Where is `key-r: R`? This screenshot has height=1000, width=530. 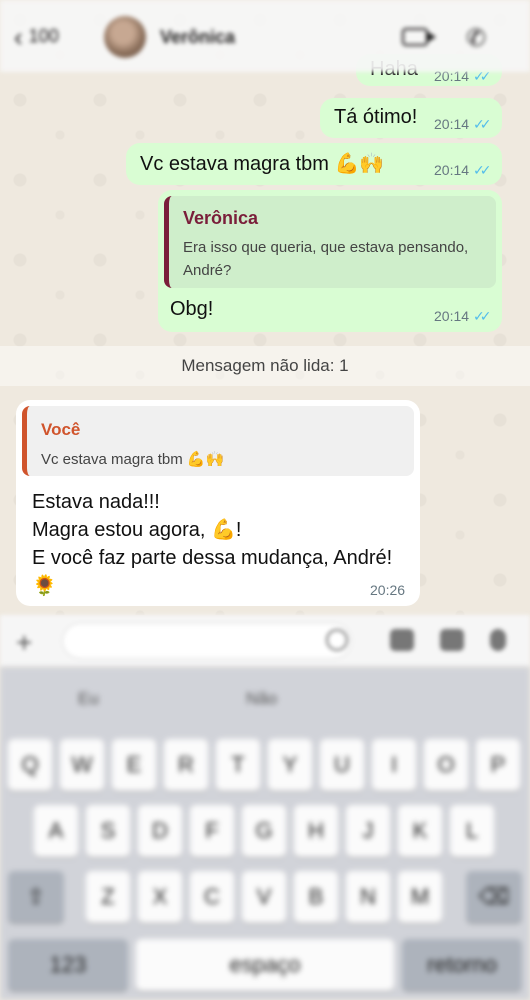
key-r: R is located at coordinates (186, 765).